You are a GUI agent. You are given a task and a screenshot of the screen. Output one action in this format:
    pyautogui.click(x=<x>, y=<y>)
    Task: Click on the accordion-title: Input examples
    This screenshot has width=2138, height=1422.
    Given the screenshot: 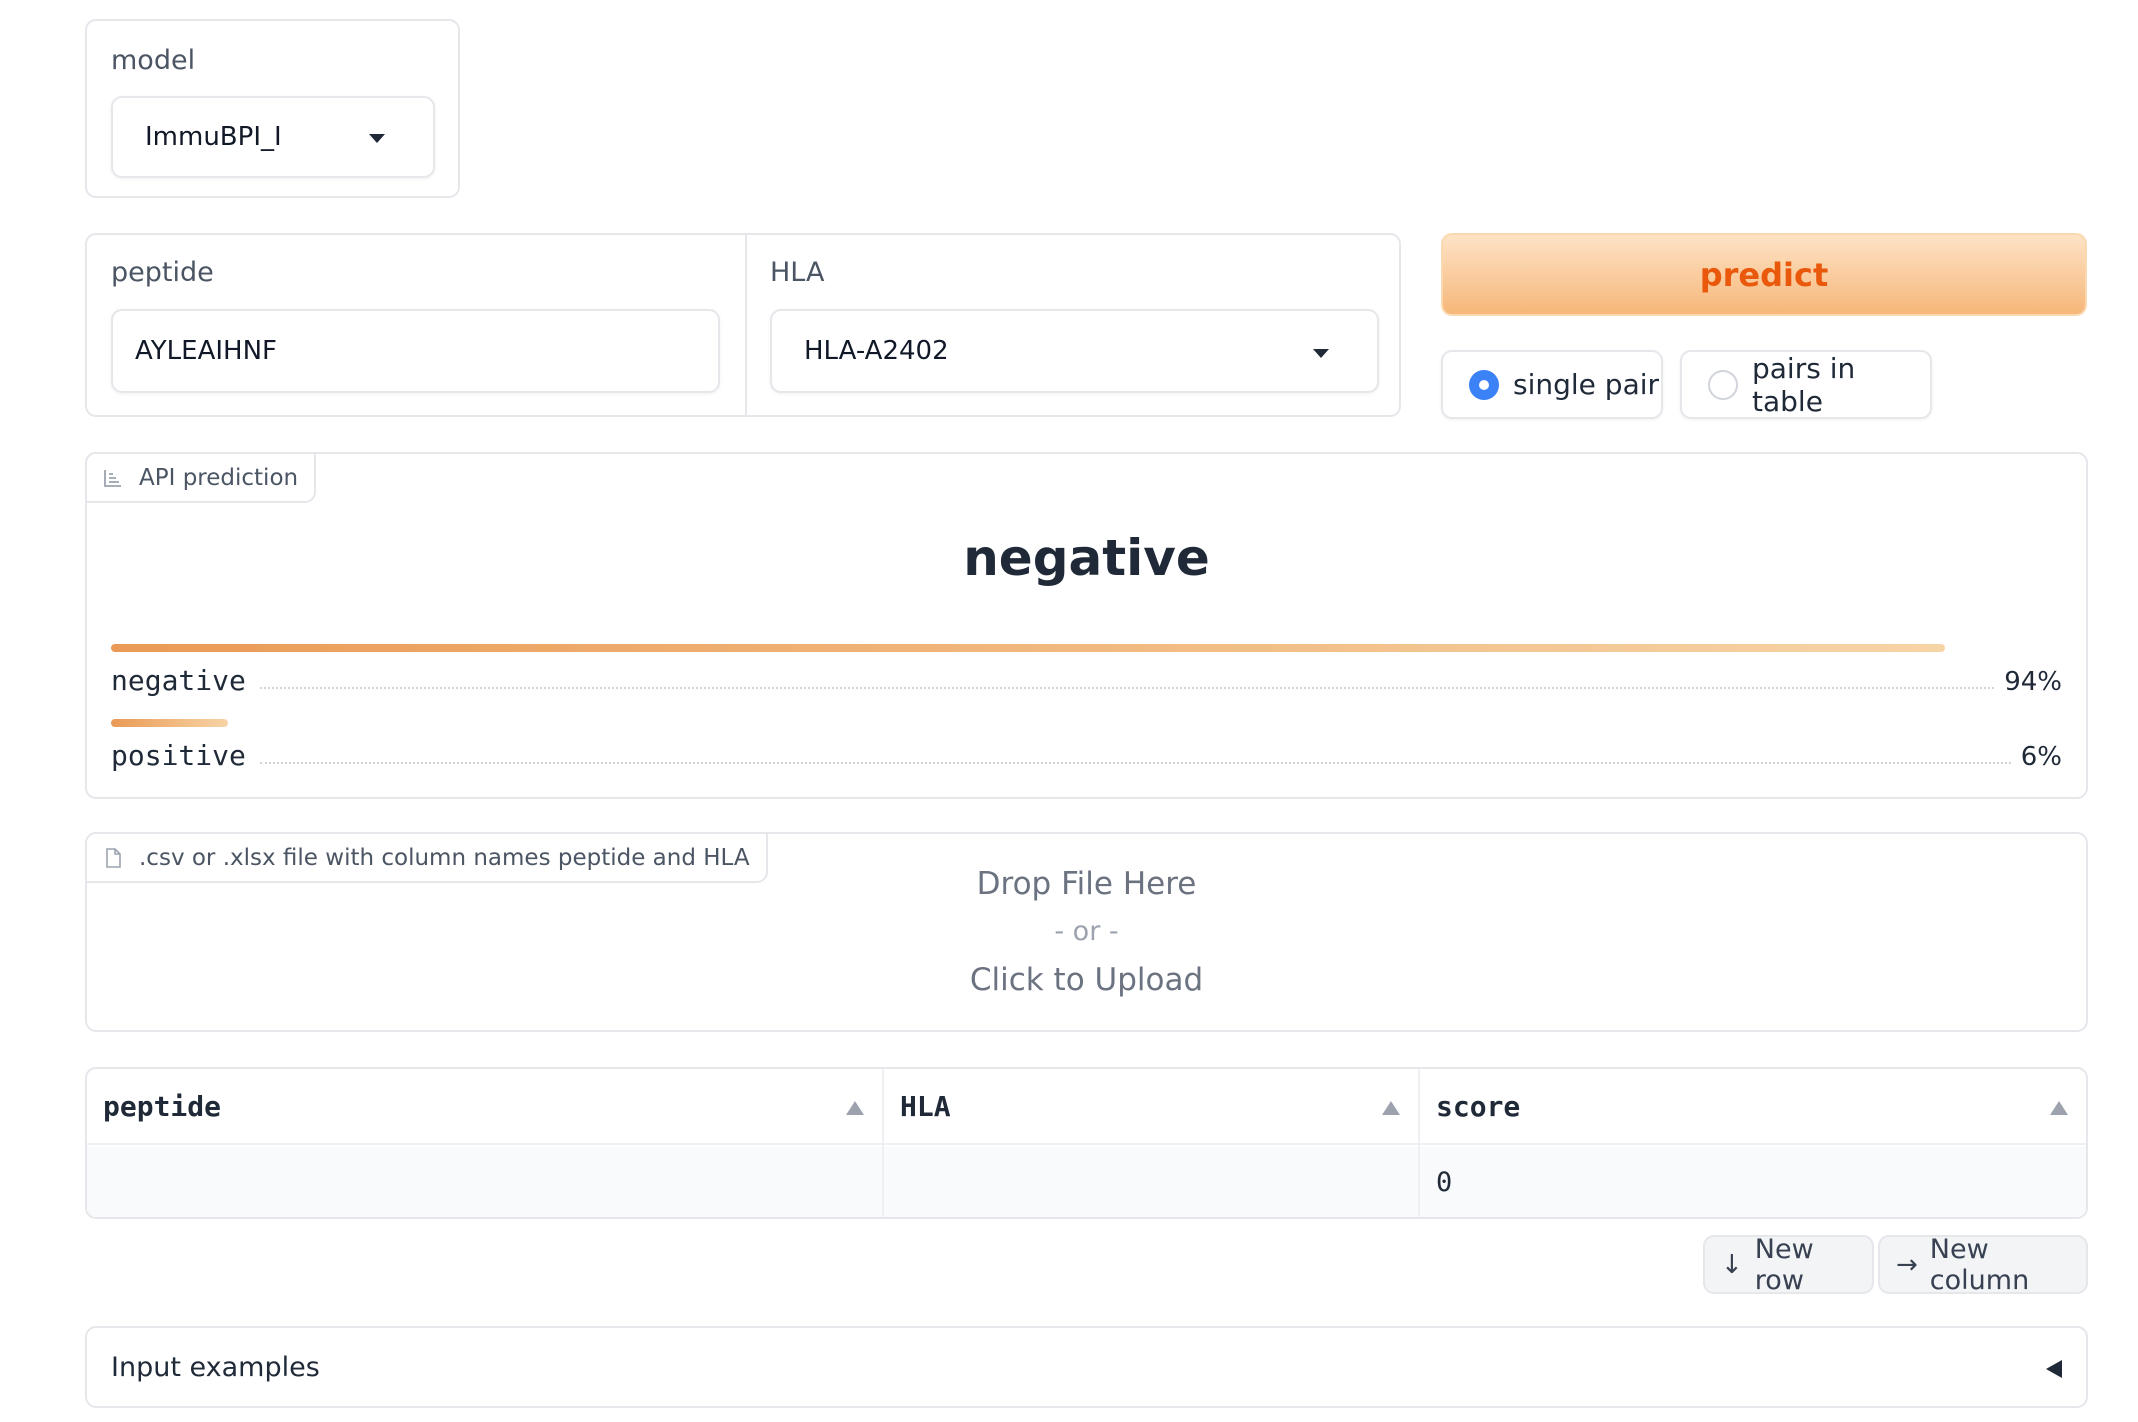 What is the action you would take?
    pyautogui.click(x=215, y=1367)
    